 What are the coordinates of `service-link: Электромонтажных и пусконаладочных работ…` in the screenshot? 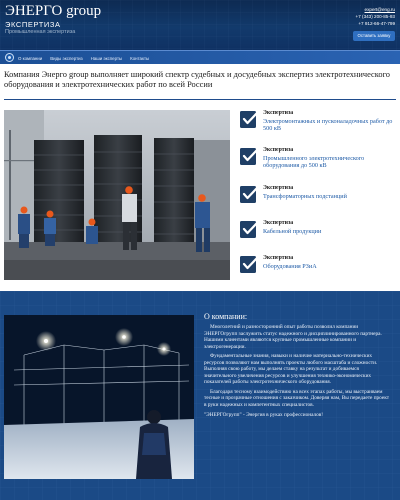 It's located at (330, 125).